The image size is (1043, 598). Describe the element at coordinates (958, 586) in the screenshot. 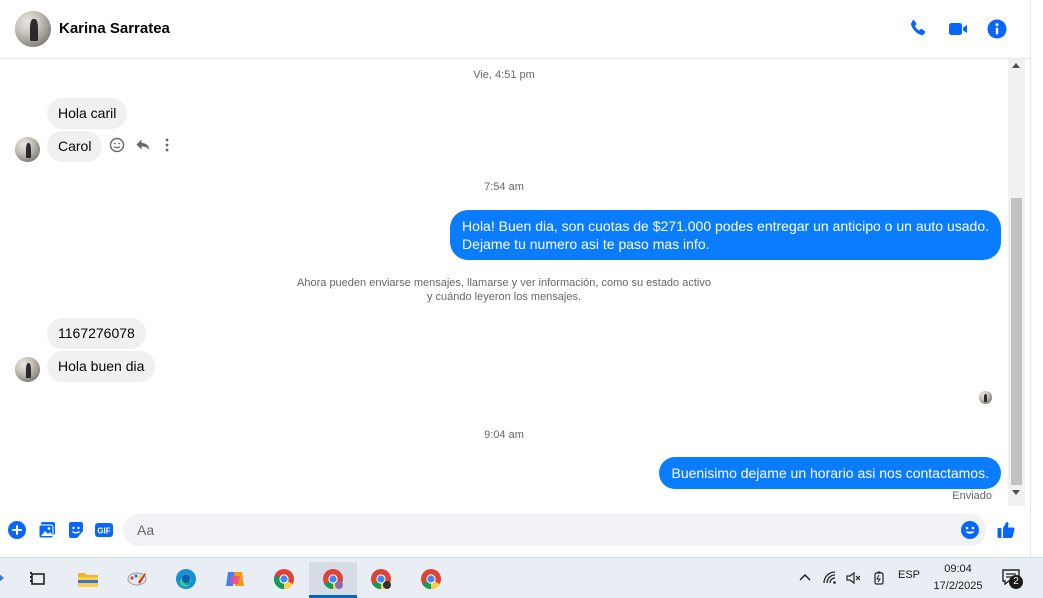

I see `clock-date: 17/2/2025` at that location.